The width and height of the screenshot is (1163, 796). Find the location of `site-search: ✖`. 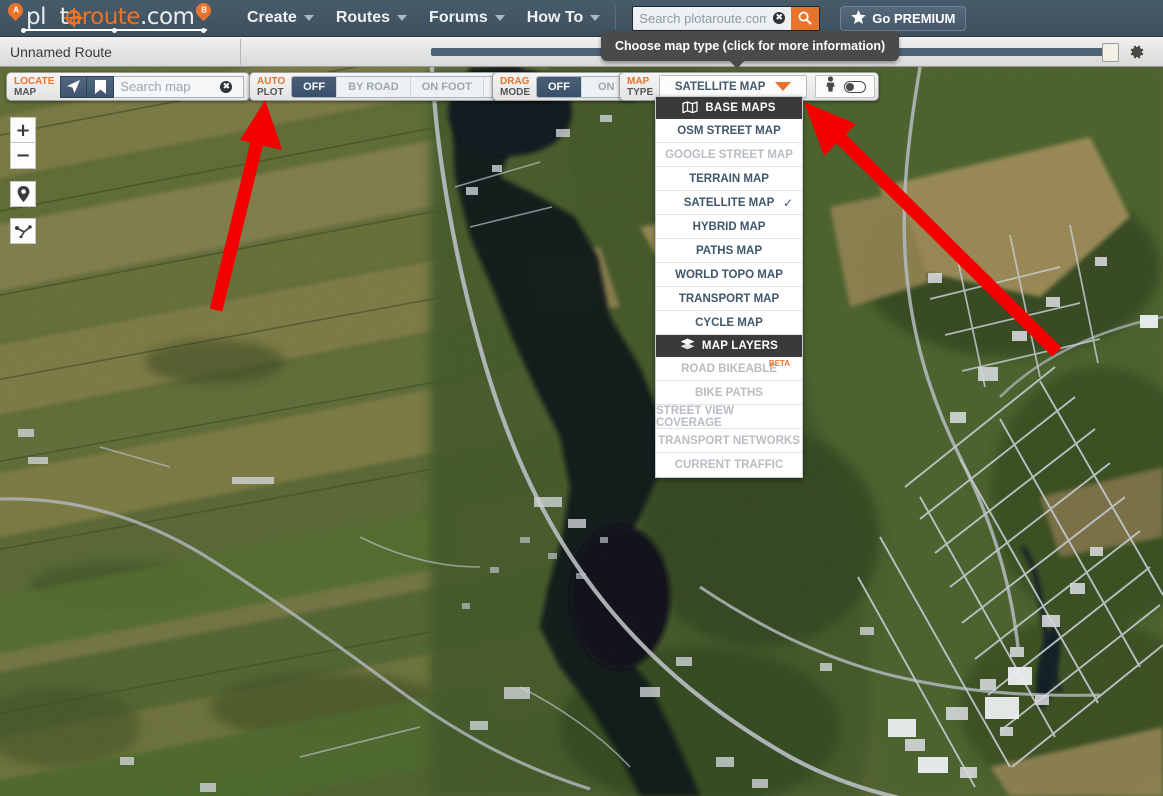

site-search: ✖ is located at coordinates (726, 18).